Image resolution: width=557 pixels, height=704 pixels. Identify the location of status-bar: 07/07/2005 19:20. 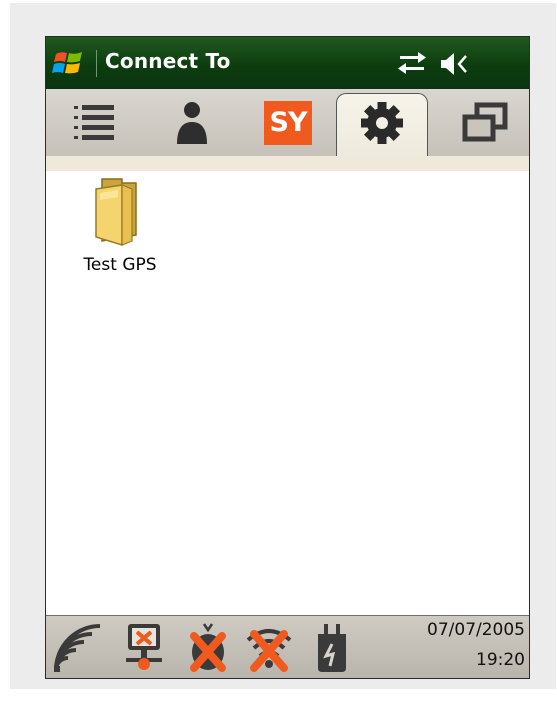
(287, 646).